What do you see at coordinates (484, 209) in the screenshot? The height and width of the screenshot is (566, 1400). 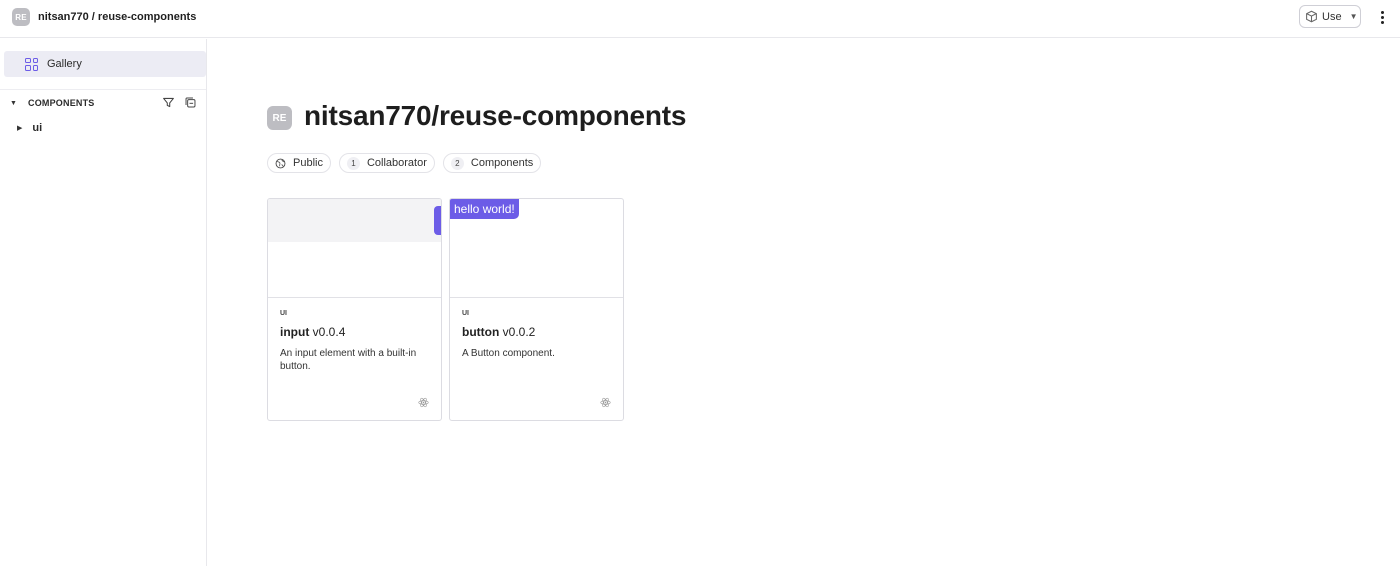 I see `preview-hello-button: hello world!` at bounding box center [484, 209].